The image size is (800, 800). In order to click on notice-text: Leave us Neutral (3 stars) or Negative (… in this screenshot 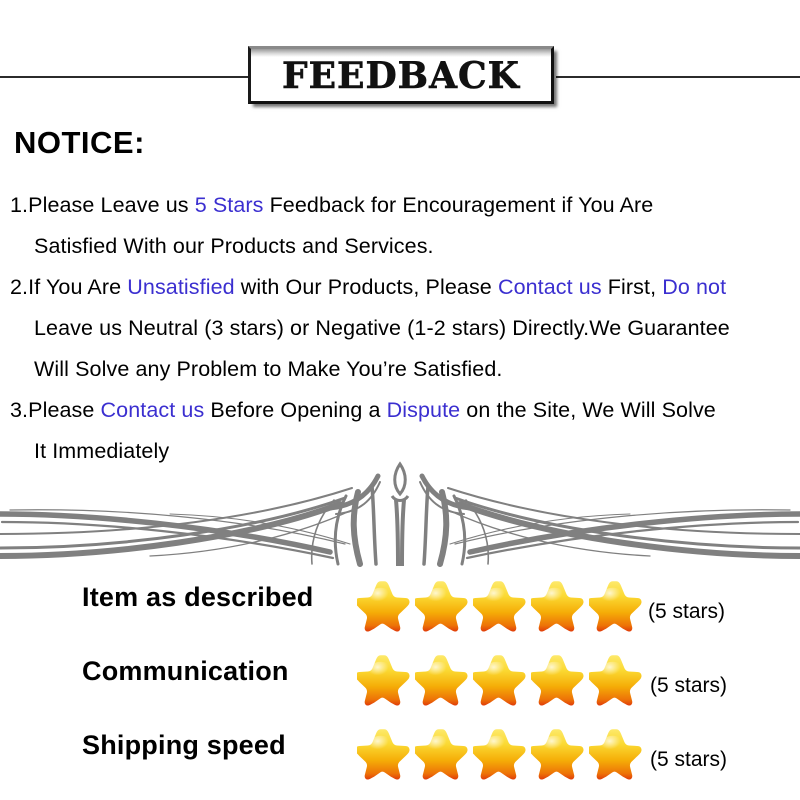, I will do `click(382, 328)`.